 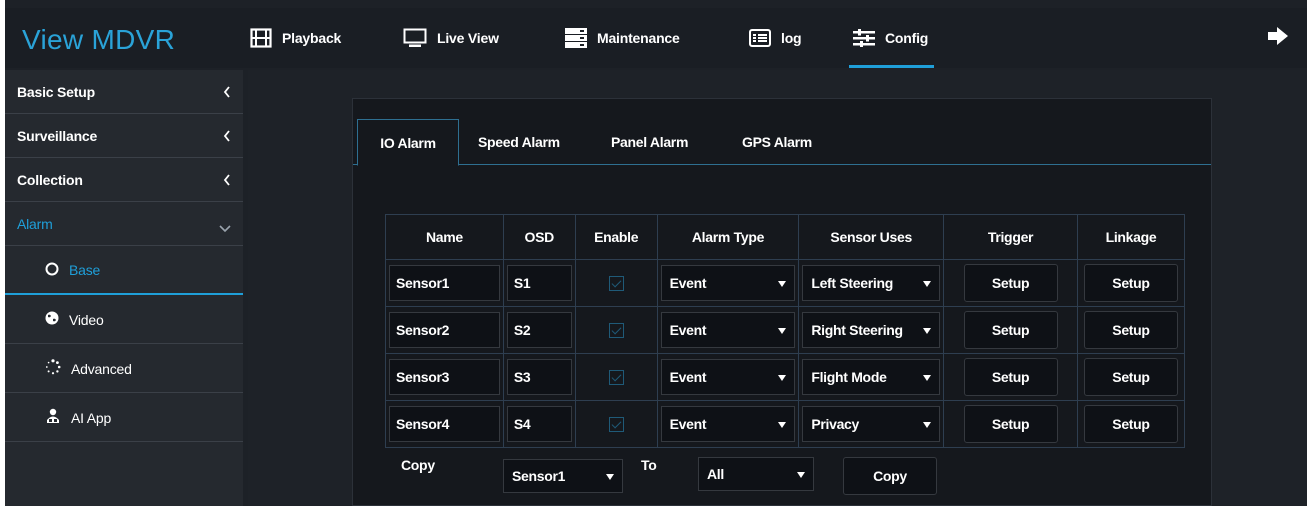 I want to click on nav-maintenance: Maintenance, so click(x=622, y=38).